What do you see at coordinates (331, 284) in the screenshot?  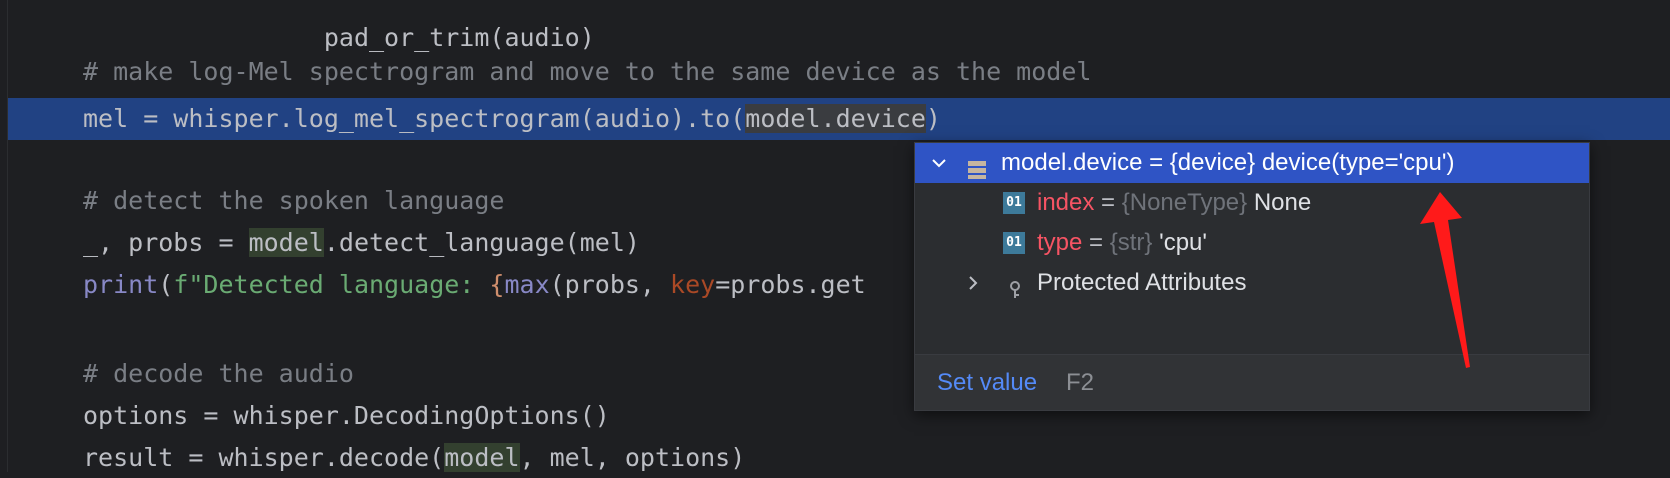 I see `code-token-string: f"Detected language:` at bounding box center [331, 284].